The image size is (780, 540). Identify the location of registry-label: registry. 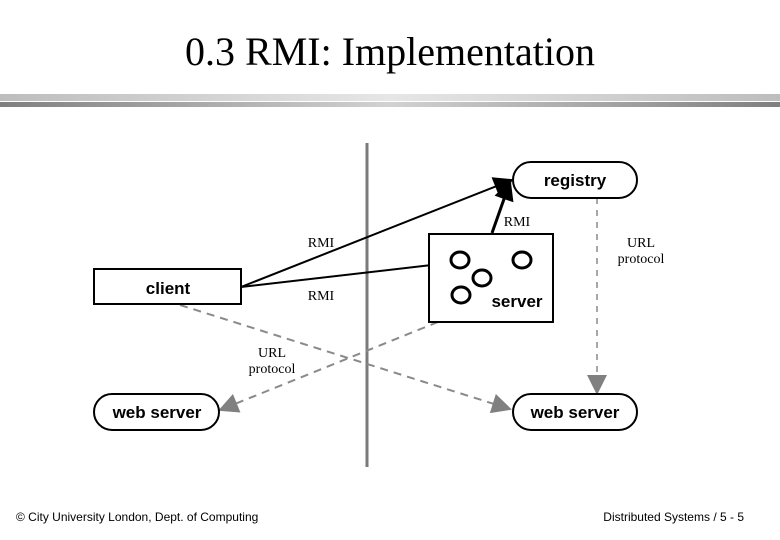
(575, 180).